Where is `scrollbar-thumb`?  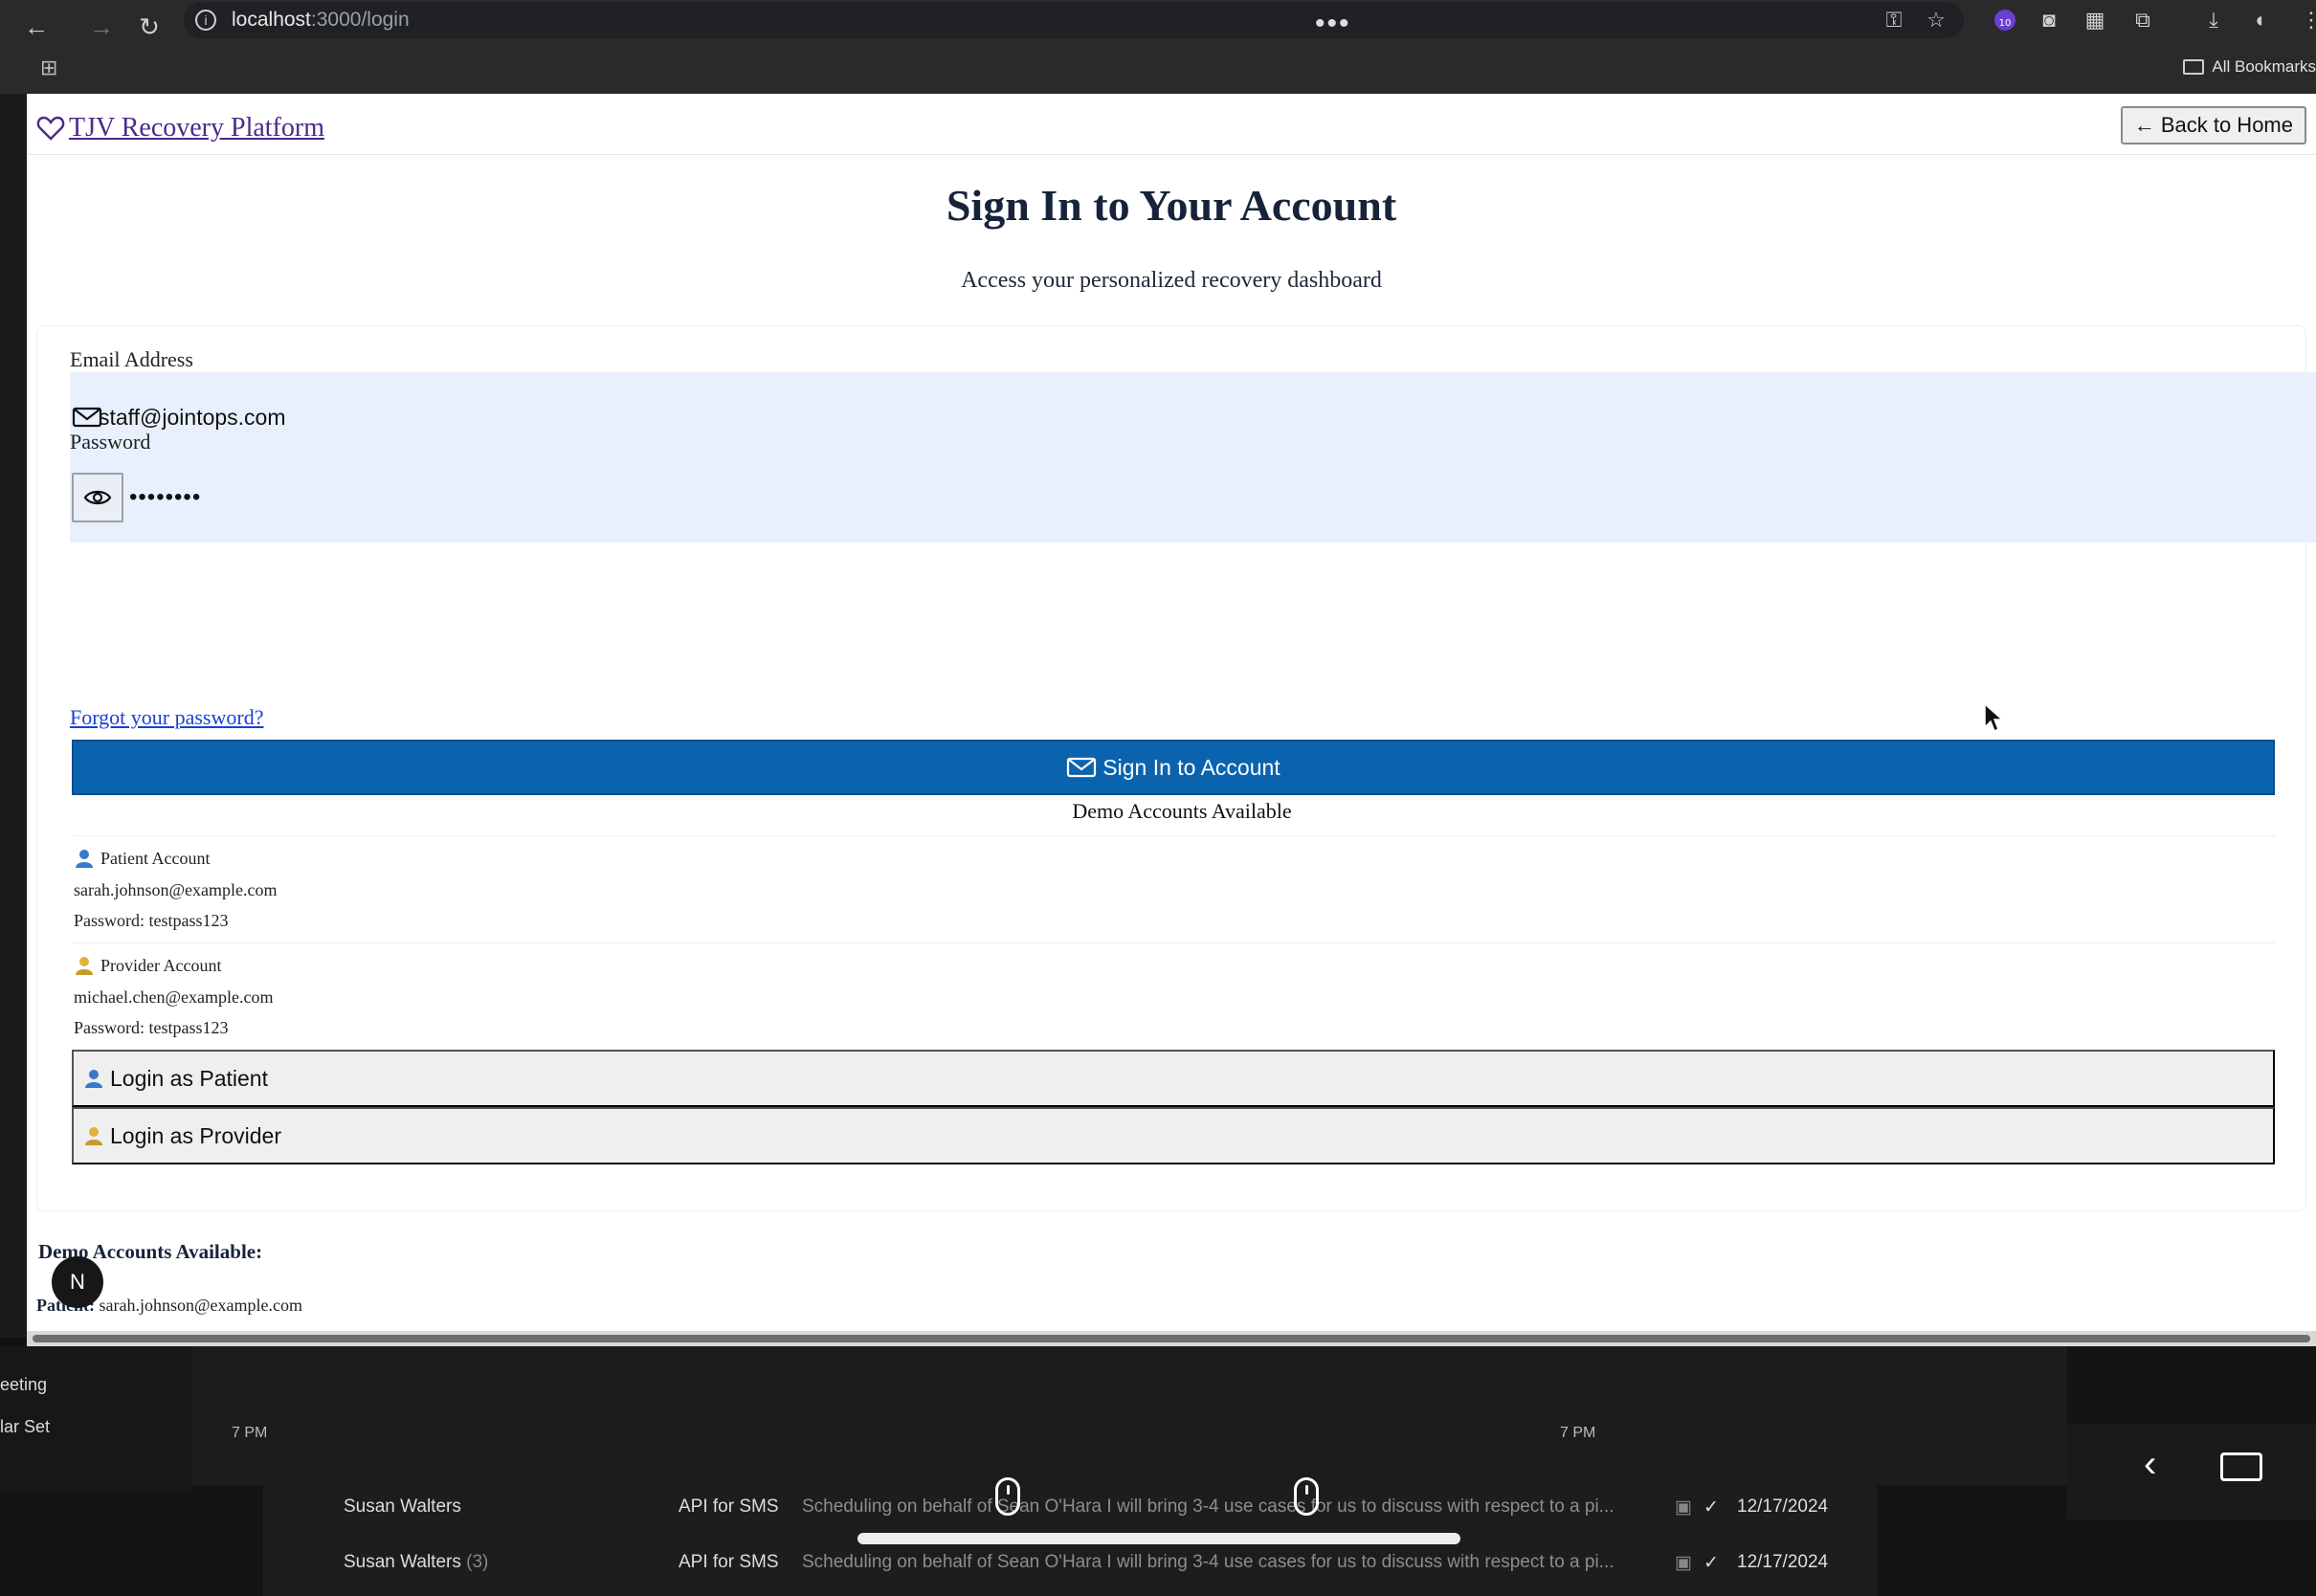
scrollbar-thumb is located at coordinates (1171, 1339).